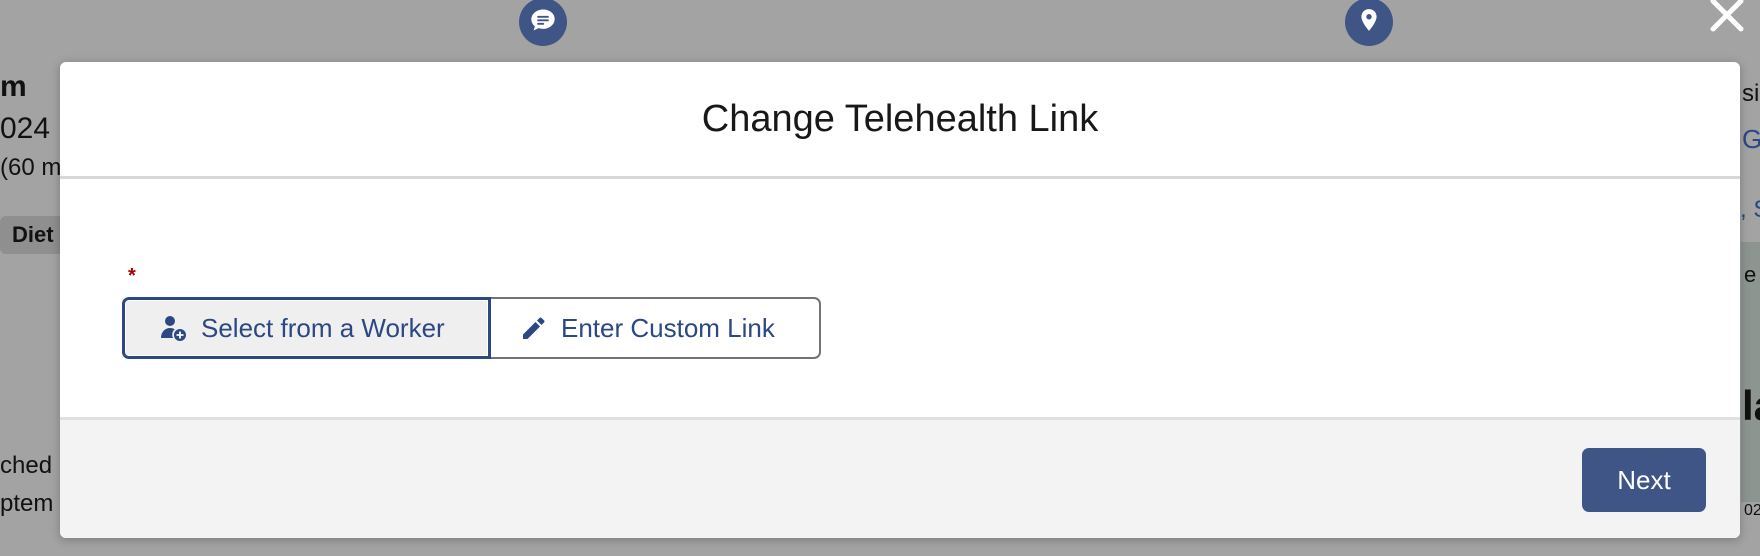  What do you see at coordinates (132, 276) in the screenshot?
I see `required-marker: *` at bounding box center [132, 276].